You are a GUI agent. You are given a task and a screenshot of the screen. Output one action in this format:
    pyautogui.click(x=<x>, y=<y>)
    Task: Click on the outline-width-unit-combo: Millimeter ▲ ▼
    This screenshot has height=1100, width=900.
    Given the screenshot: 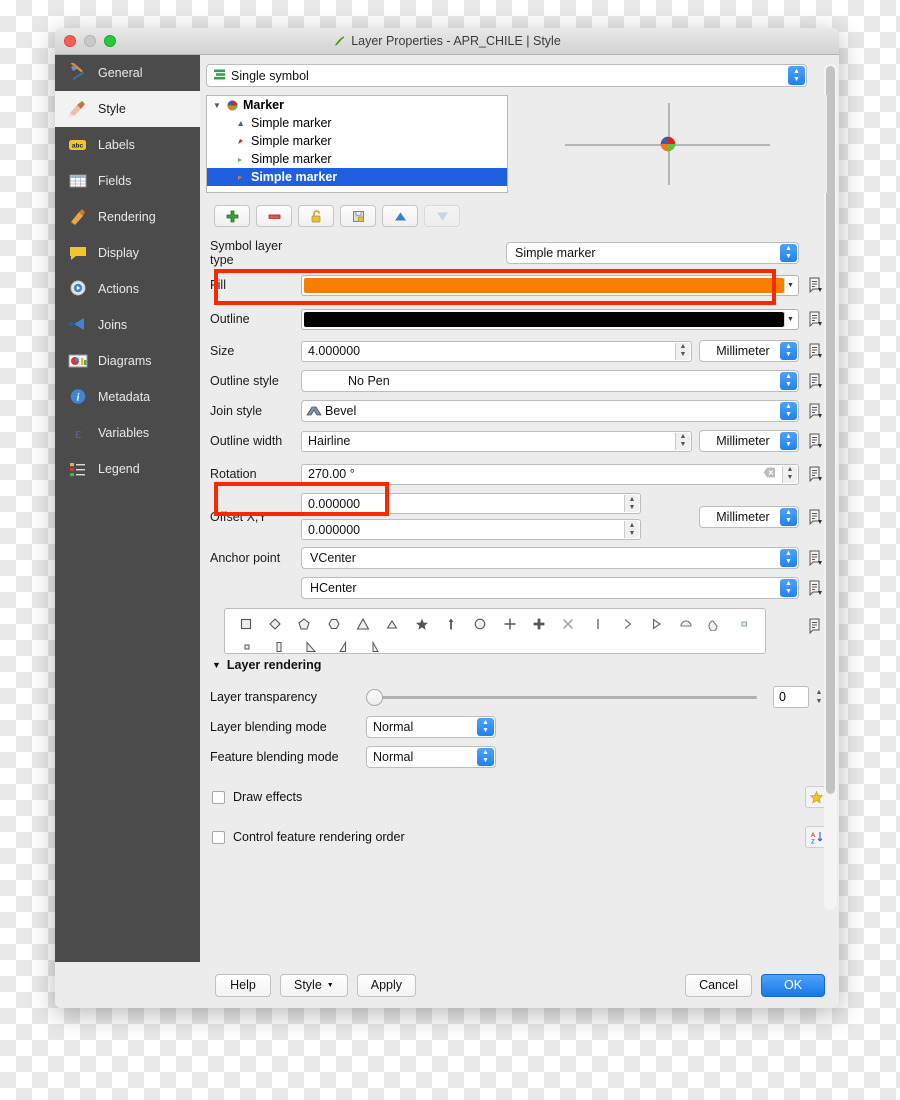 What is the action you would take?
    pyautogui.click(x=749, y=441)
    